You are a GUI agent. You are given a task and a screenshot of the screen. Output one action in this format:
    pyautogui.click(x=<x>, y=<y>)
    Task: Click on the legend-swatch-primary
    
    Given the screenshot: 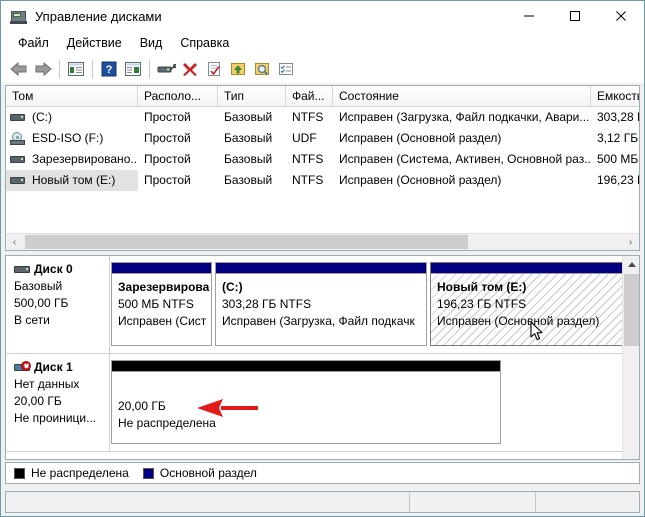 What is the action you would take?
    pyautogui.click(x=148, y=473)
    